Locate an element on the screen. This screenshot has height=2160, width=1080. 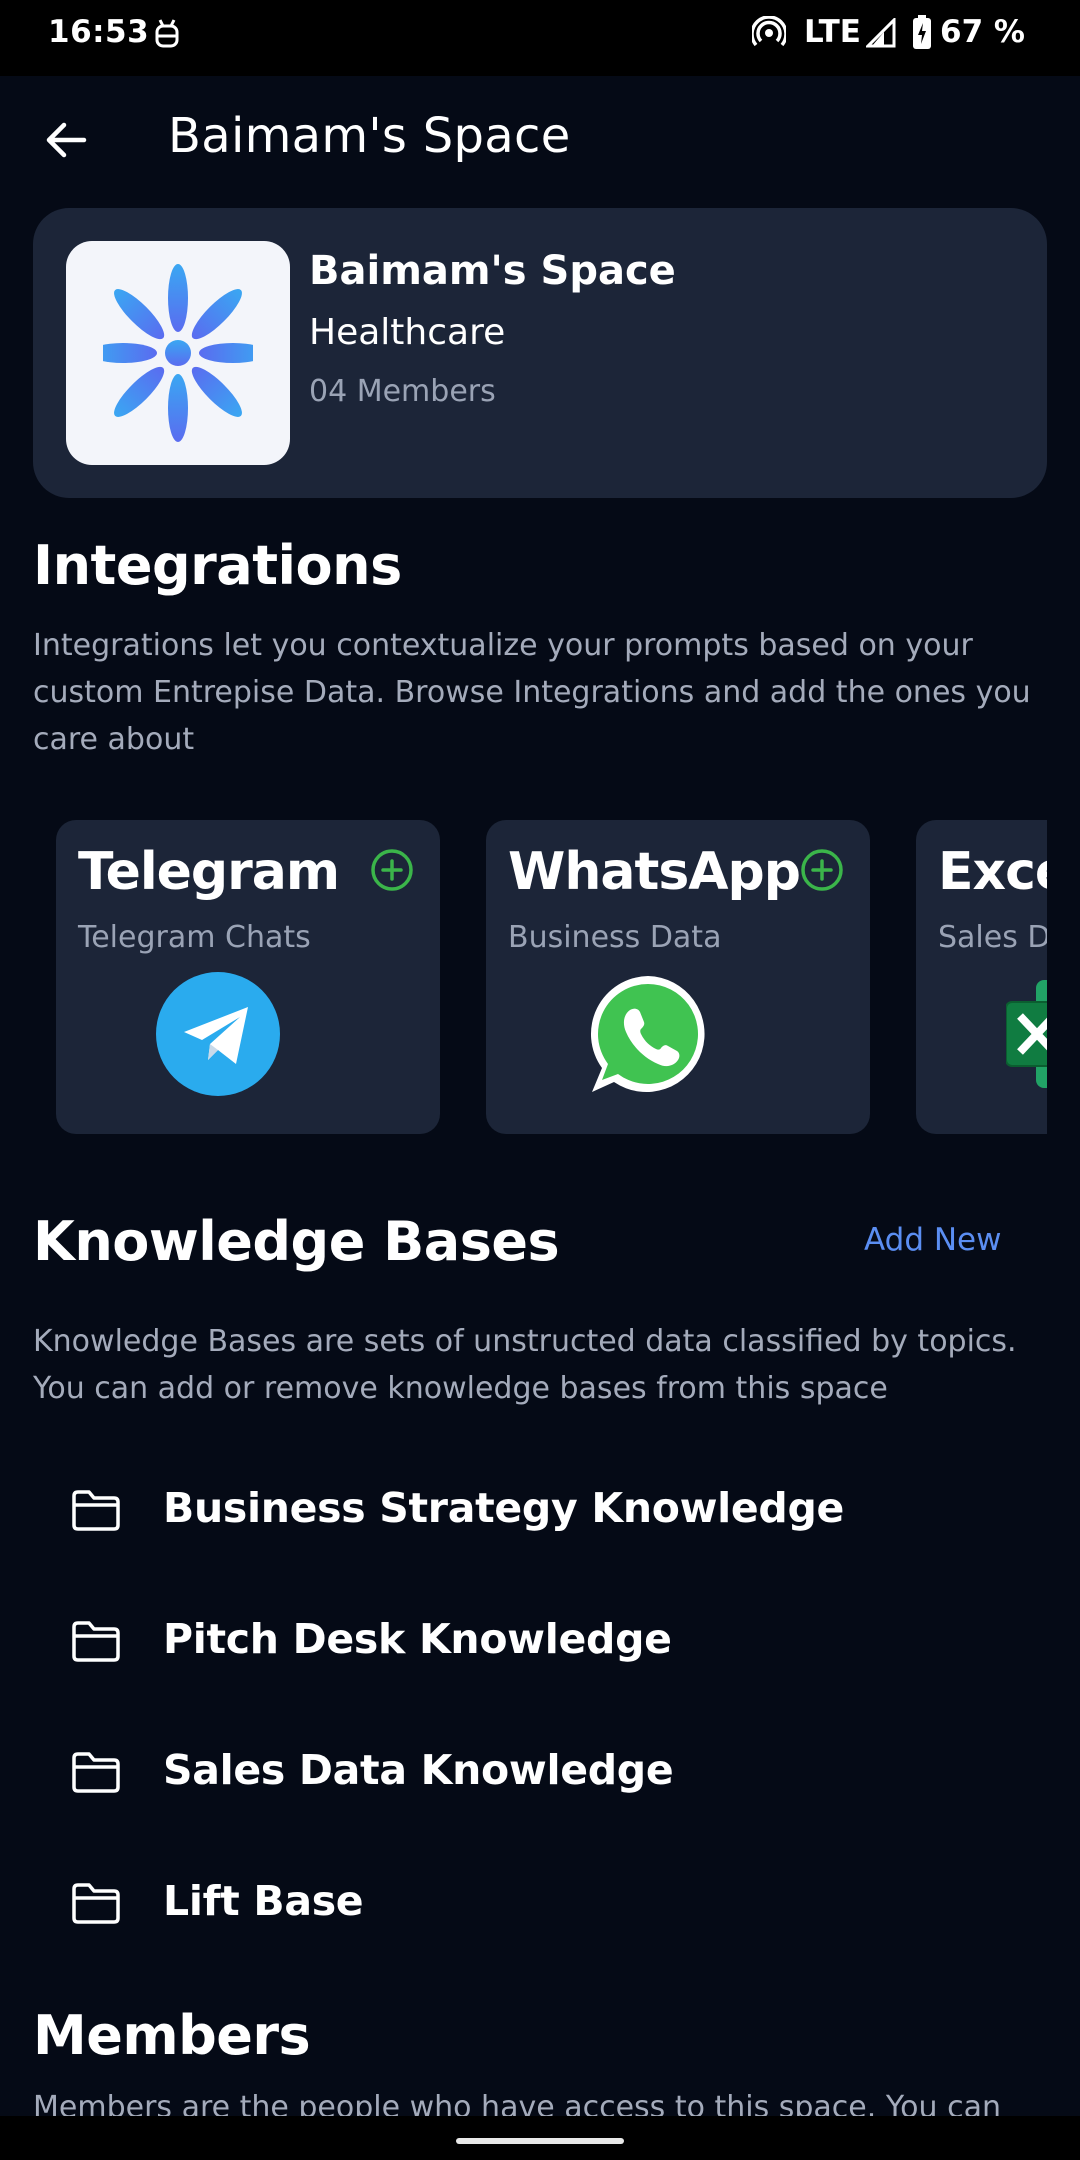
whatsapp-icon is located at coordinates (647, 1034).